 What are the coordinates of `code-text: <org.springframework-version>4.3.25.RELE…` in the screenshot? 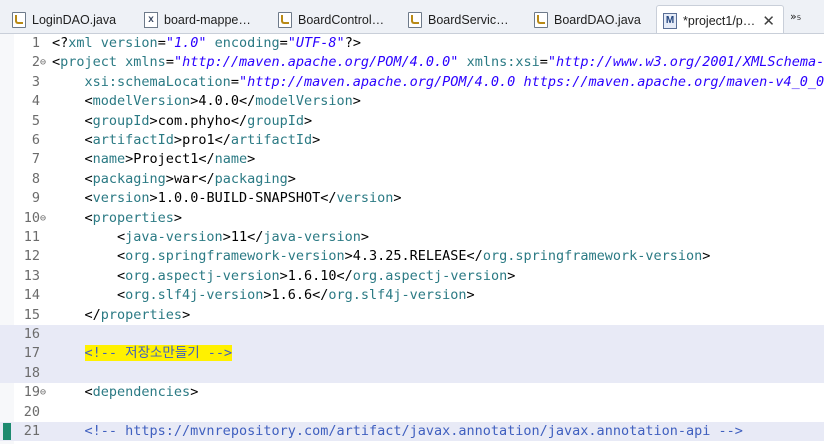 It's located at (381, 256).